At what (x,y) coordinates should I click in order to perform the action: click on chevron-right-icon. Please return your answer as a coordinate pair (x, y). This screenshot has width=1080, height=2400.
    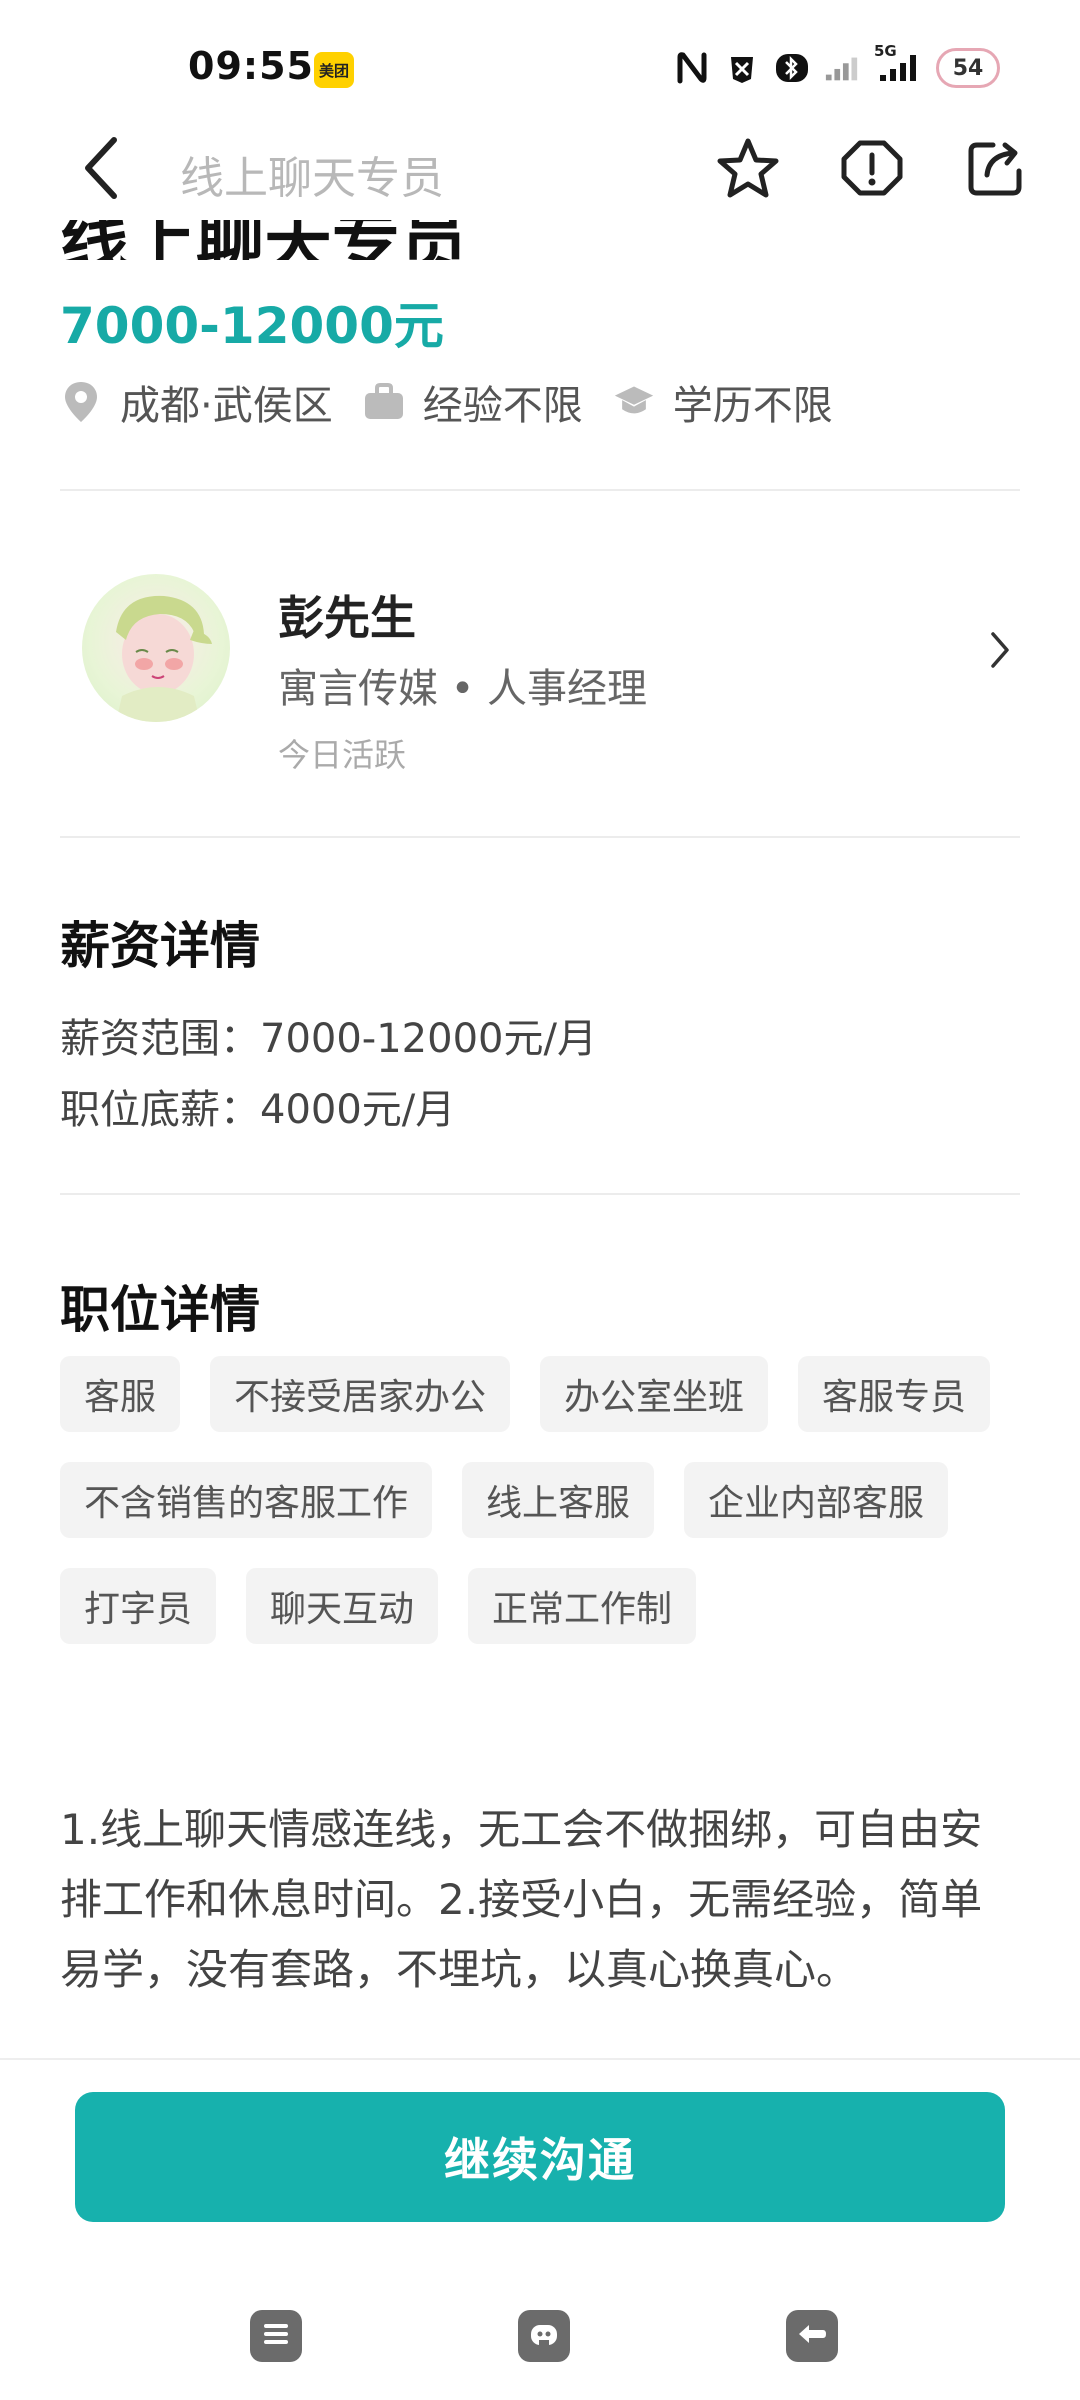
    Looking at the image, I should click on (1000, 650).